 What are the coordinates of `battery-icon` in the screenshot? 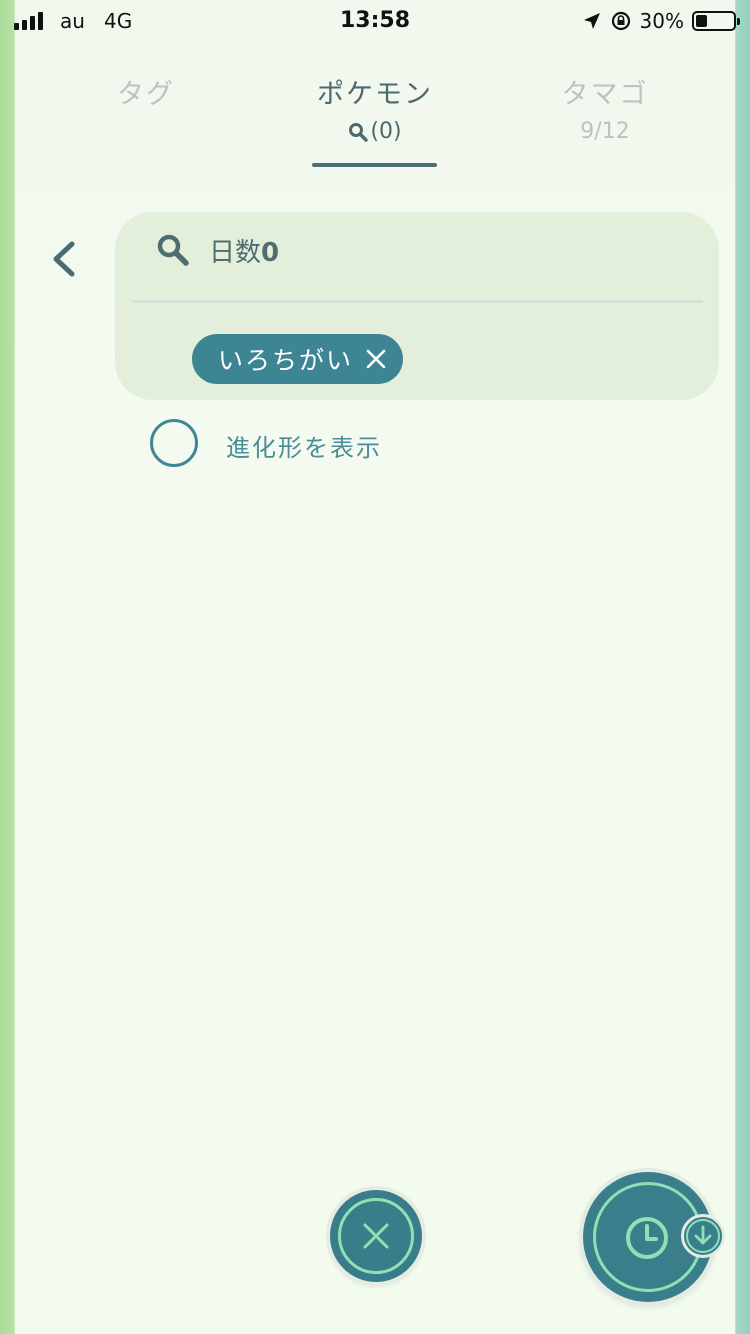 It's located at (716, 21).